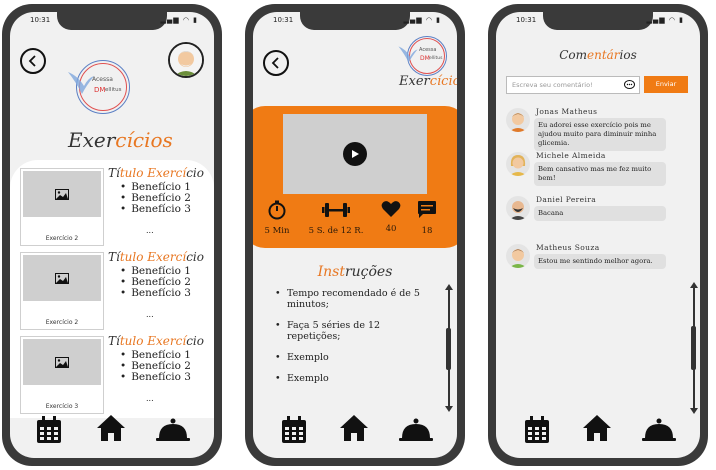 This screenshot has height=470, width=716. What do you see at coordinates (436, 58) in the screenshot?
I see `logo-text-ellitus: ellitus` at bounding box center [436, 58].